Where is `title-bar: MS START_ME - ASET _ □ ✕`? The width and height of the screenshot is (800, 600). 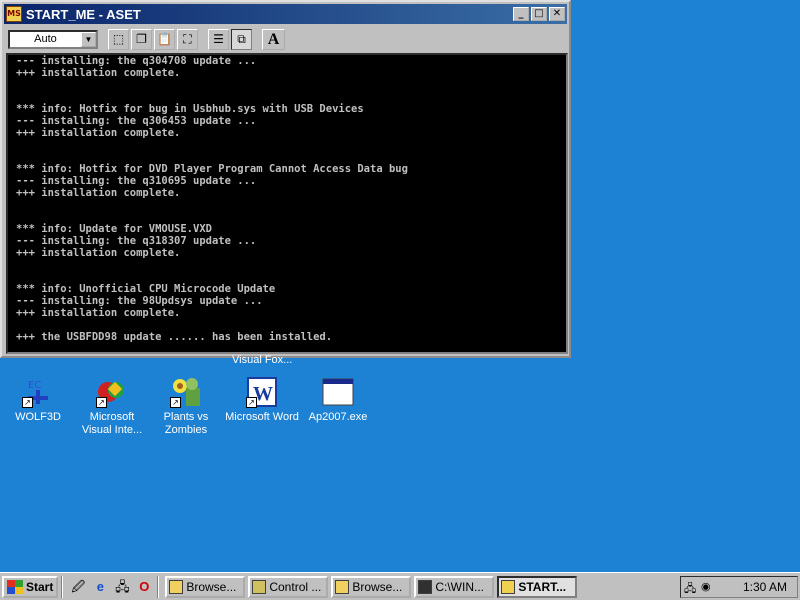
title-bar: MS START_ME - ASET _ □ ✕ is located at coordinates (285, 14).